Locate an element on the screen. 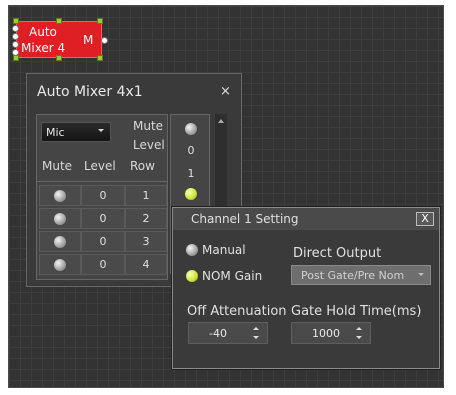 The image size is (456, 395). header-row: Row is located at coordinates (142, 166).